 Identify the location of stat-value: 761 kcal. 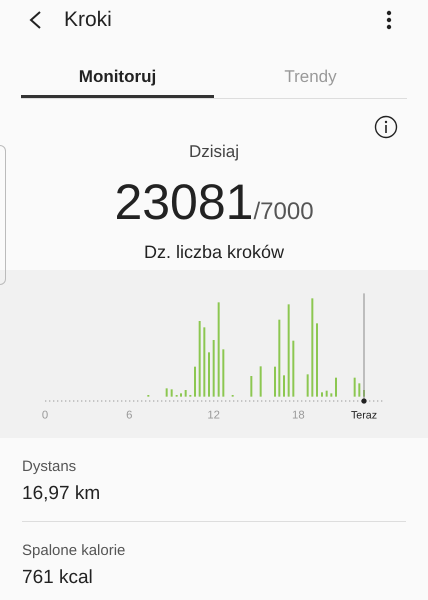
(58, 578).